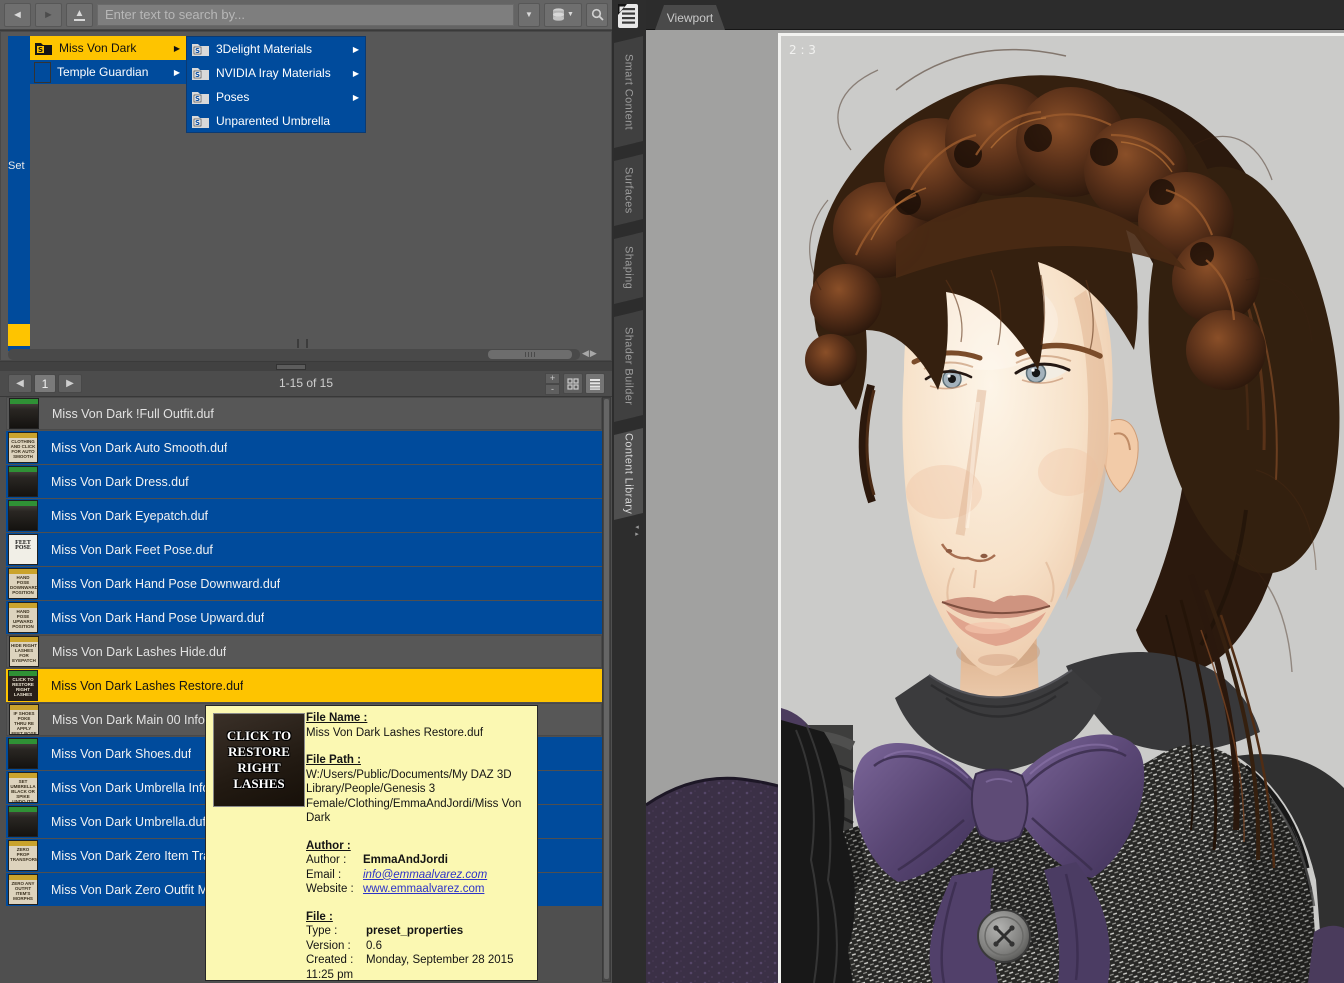 The image size is (1344, 983). What do you see at coordinates (166, 583) in the screenshot?
I see `file-label: Miss Von Dark Hand Pose Downward.duf` at bounding box center [166, 583].